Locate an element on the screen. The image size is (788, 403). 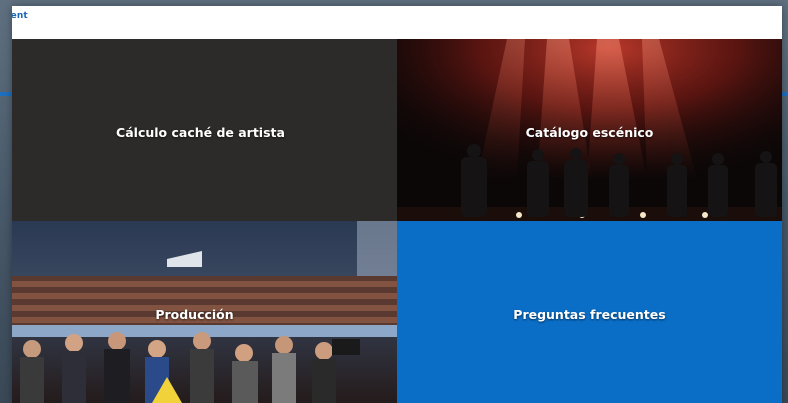
tile-title-production: Producción is located at coordinates (194, 314).